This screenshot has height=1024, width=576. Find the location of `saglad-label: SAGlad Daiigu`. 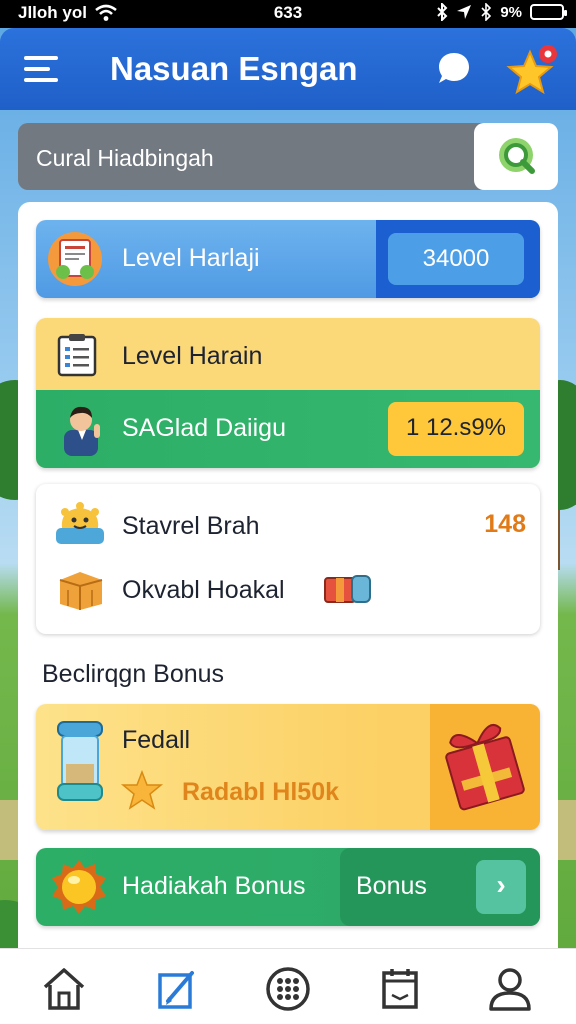

saglad-label: SAGlad Daiigu is located at coordinates (204, 428).